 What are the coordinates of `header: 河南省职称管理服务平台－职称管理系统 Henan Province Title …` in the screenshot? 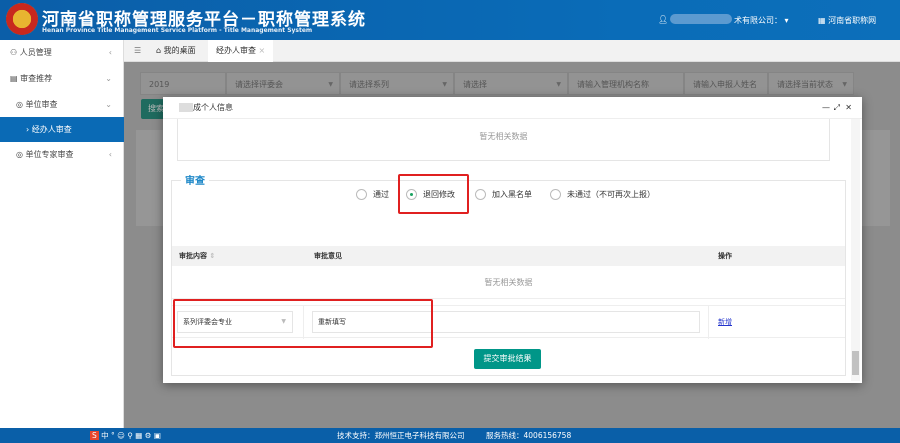 It's located at (450, 20).